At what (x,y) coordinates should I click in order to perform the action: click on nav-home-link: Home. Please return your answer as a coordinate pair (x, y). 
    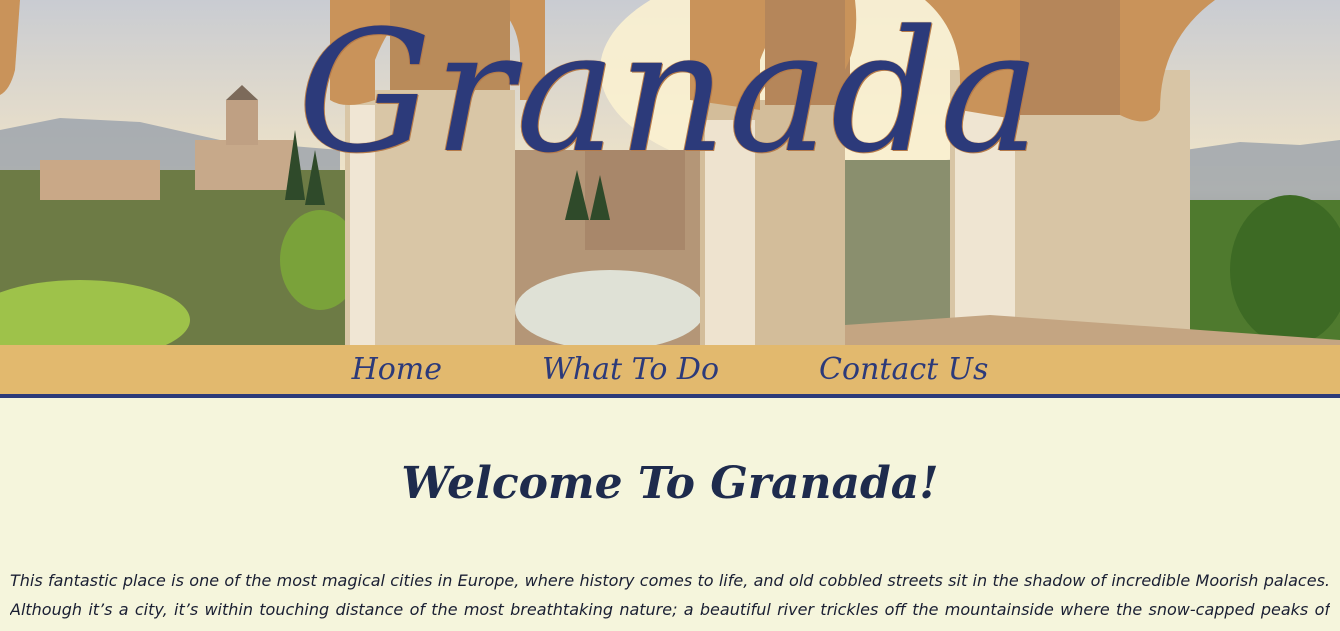
    Looking at the image, I should click on (397, 369).